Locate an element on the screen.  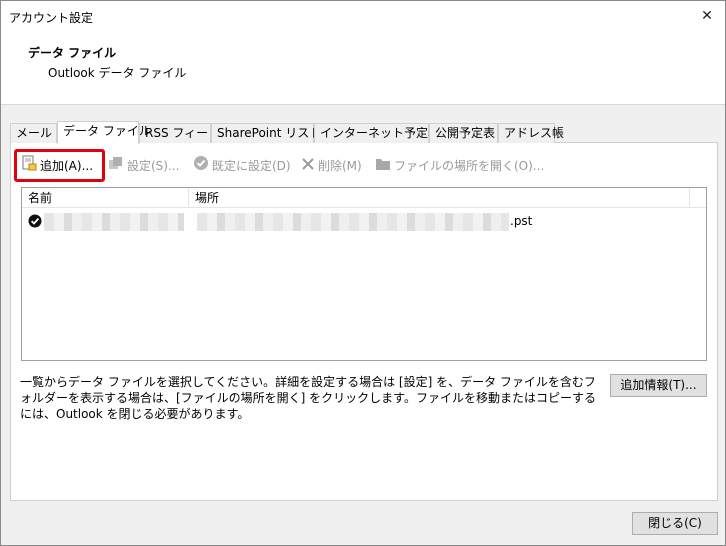
remove-button-label: 削除(M) is located at coordinates (340, 166).